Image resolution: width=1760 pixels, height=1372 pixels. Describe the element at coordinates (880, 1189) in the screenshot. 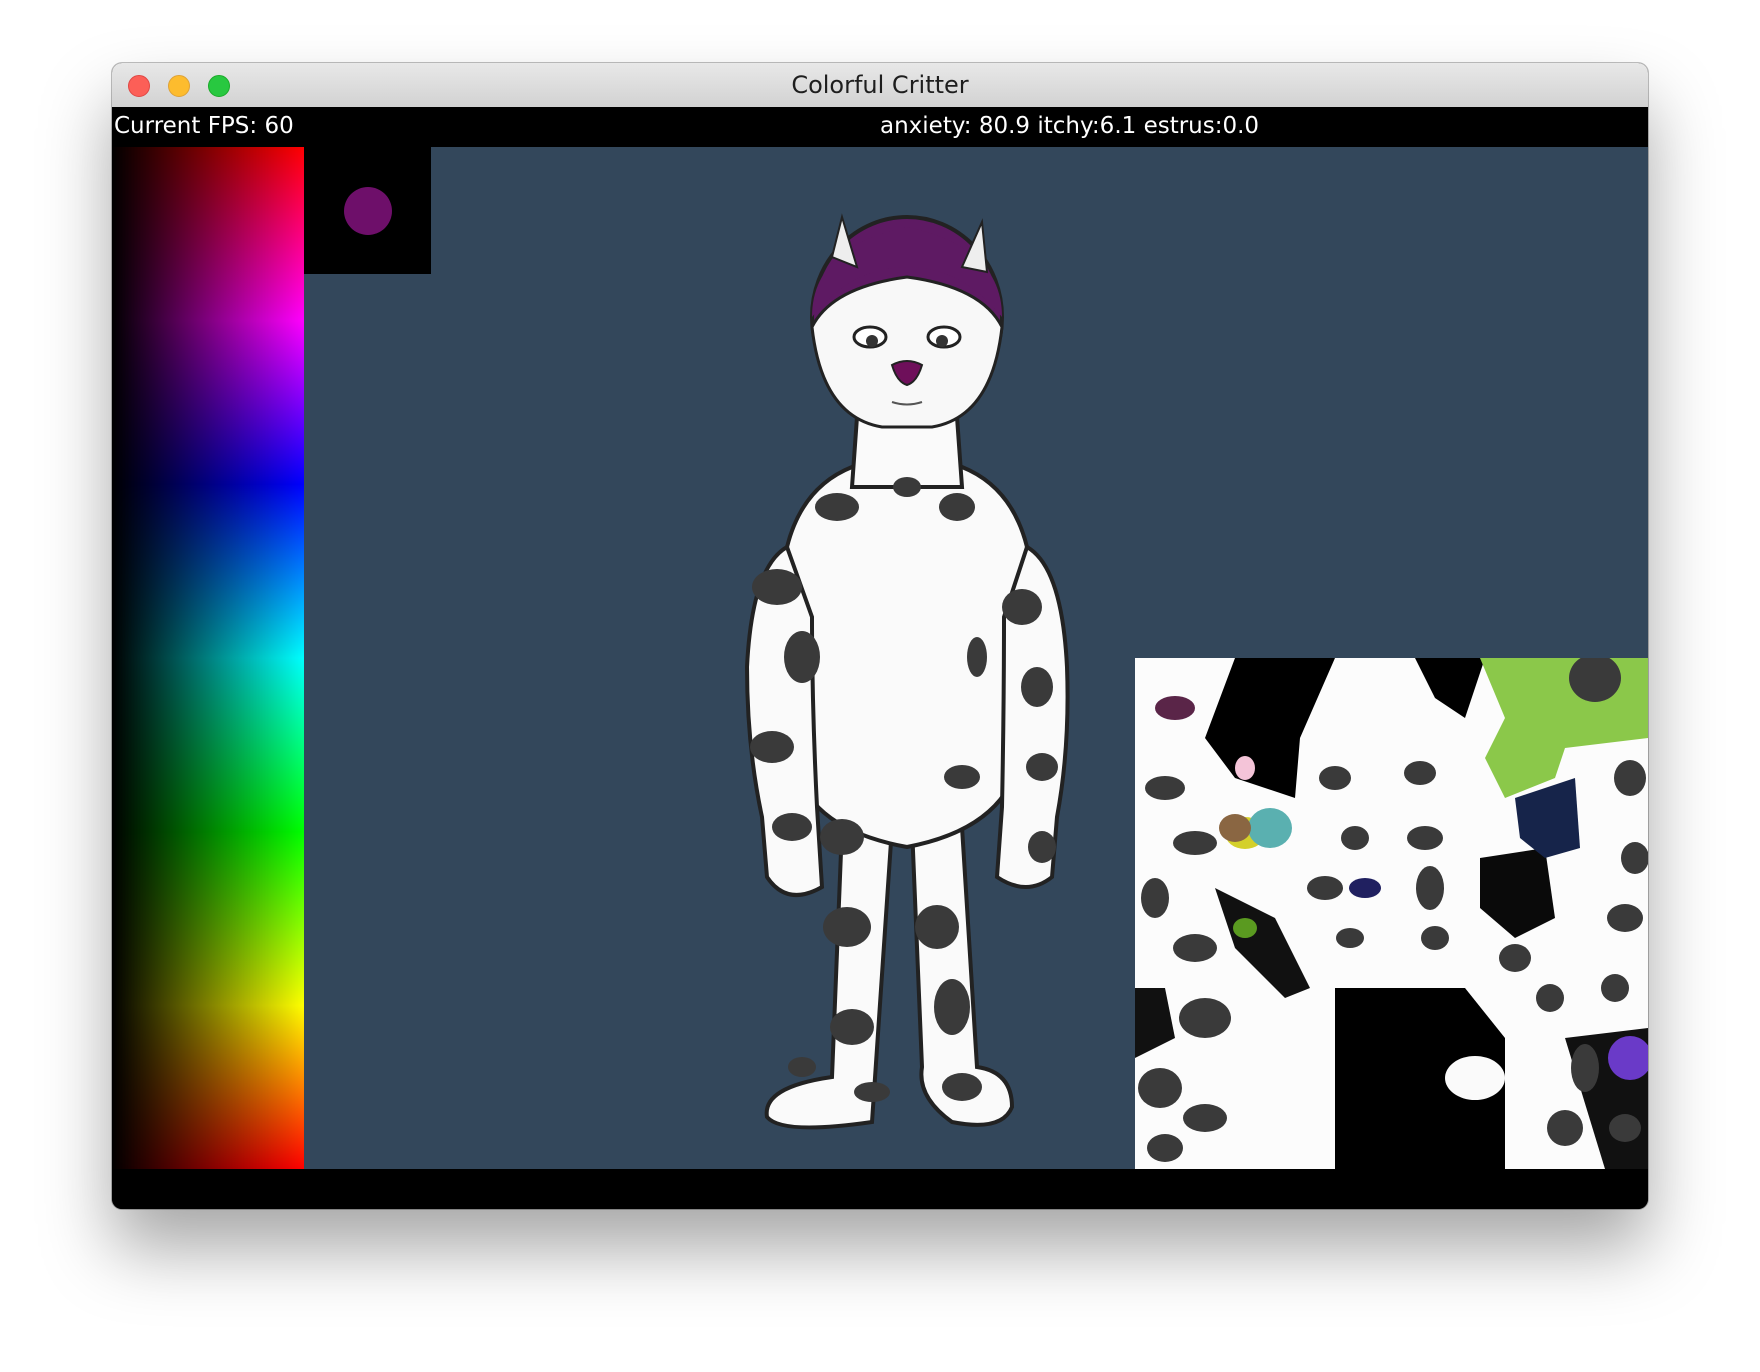

I see `bottom-bar` at that location.